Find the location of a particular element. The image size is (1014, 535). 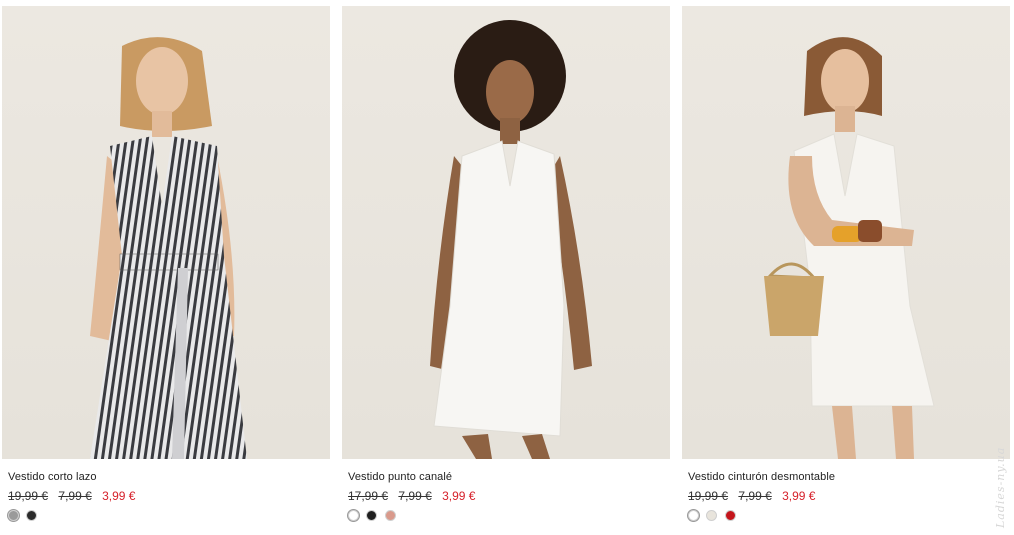

product-name: Vestido punto canalé is located at coordinates (509, 477).